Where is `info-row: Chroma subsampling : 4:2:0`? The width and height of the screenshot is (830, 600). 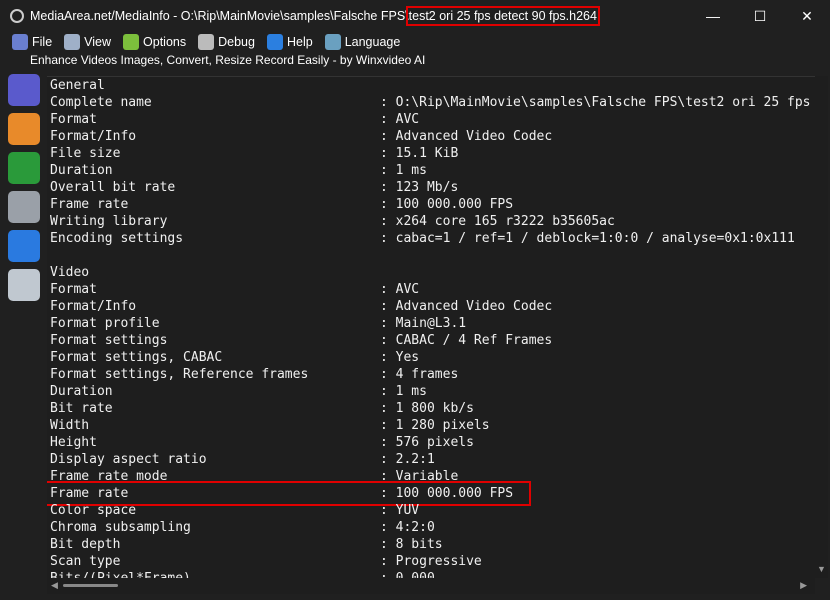 info-row: Chroma subsampling : 4:2:0 is located at coordinates (432, 527).